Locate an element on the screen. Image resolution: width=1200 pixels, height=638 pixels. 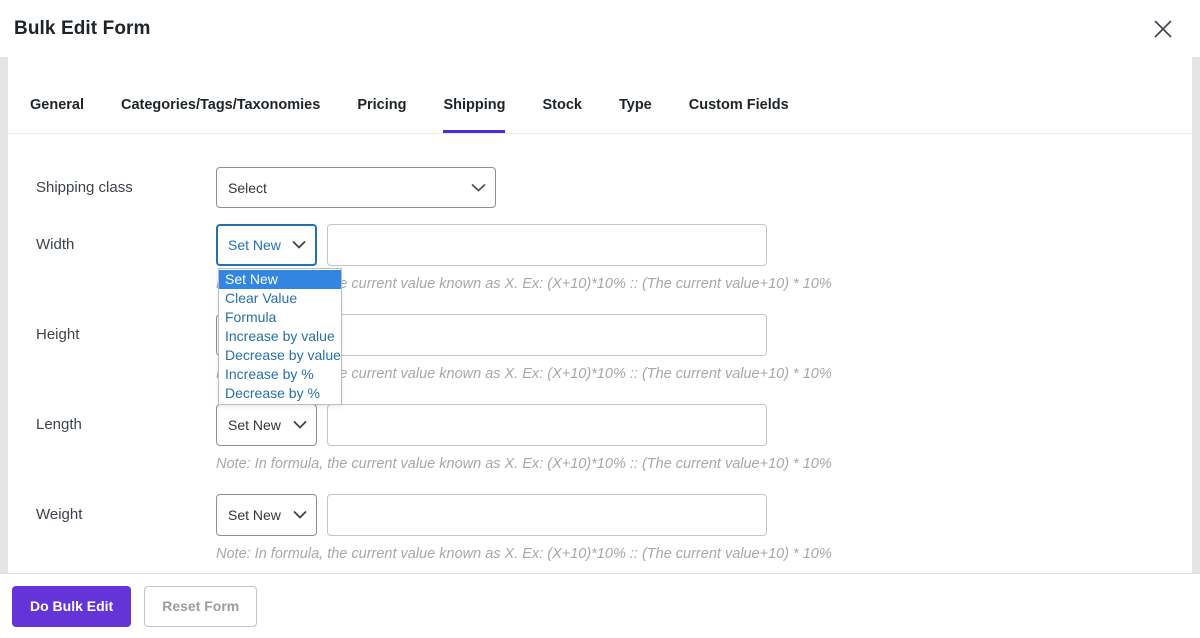
length-mode-selected-value: Set New is located at coordinates (254, 425).